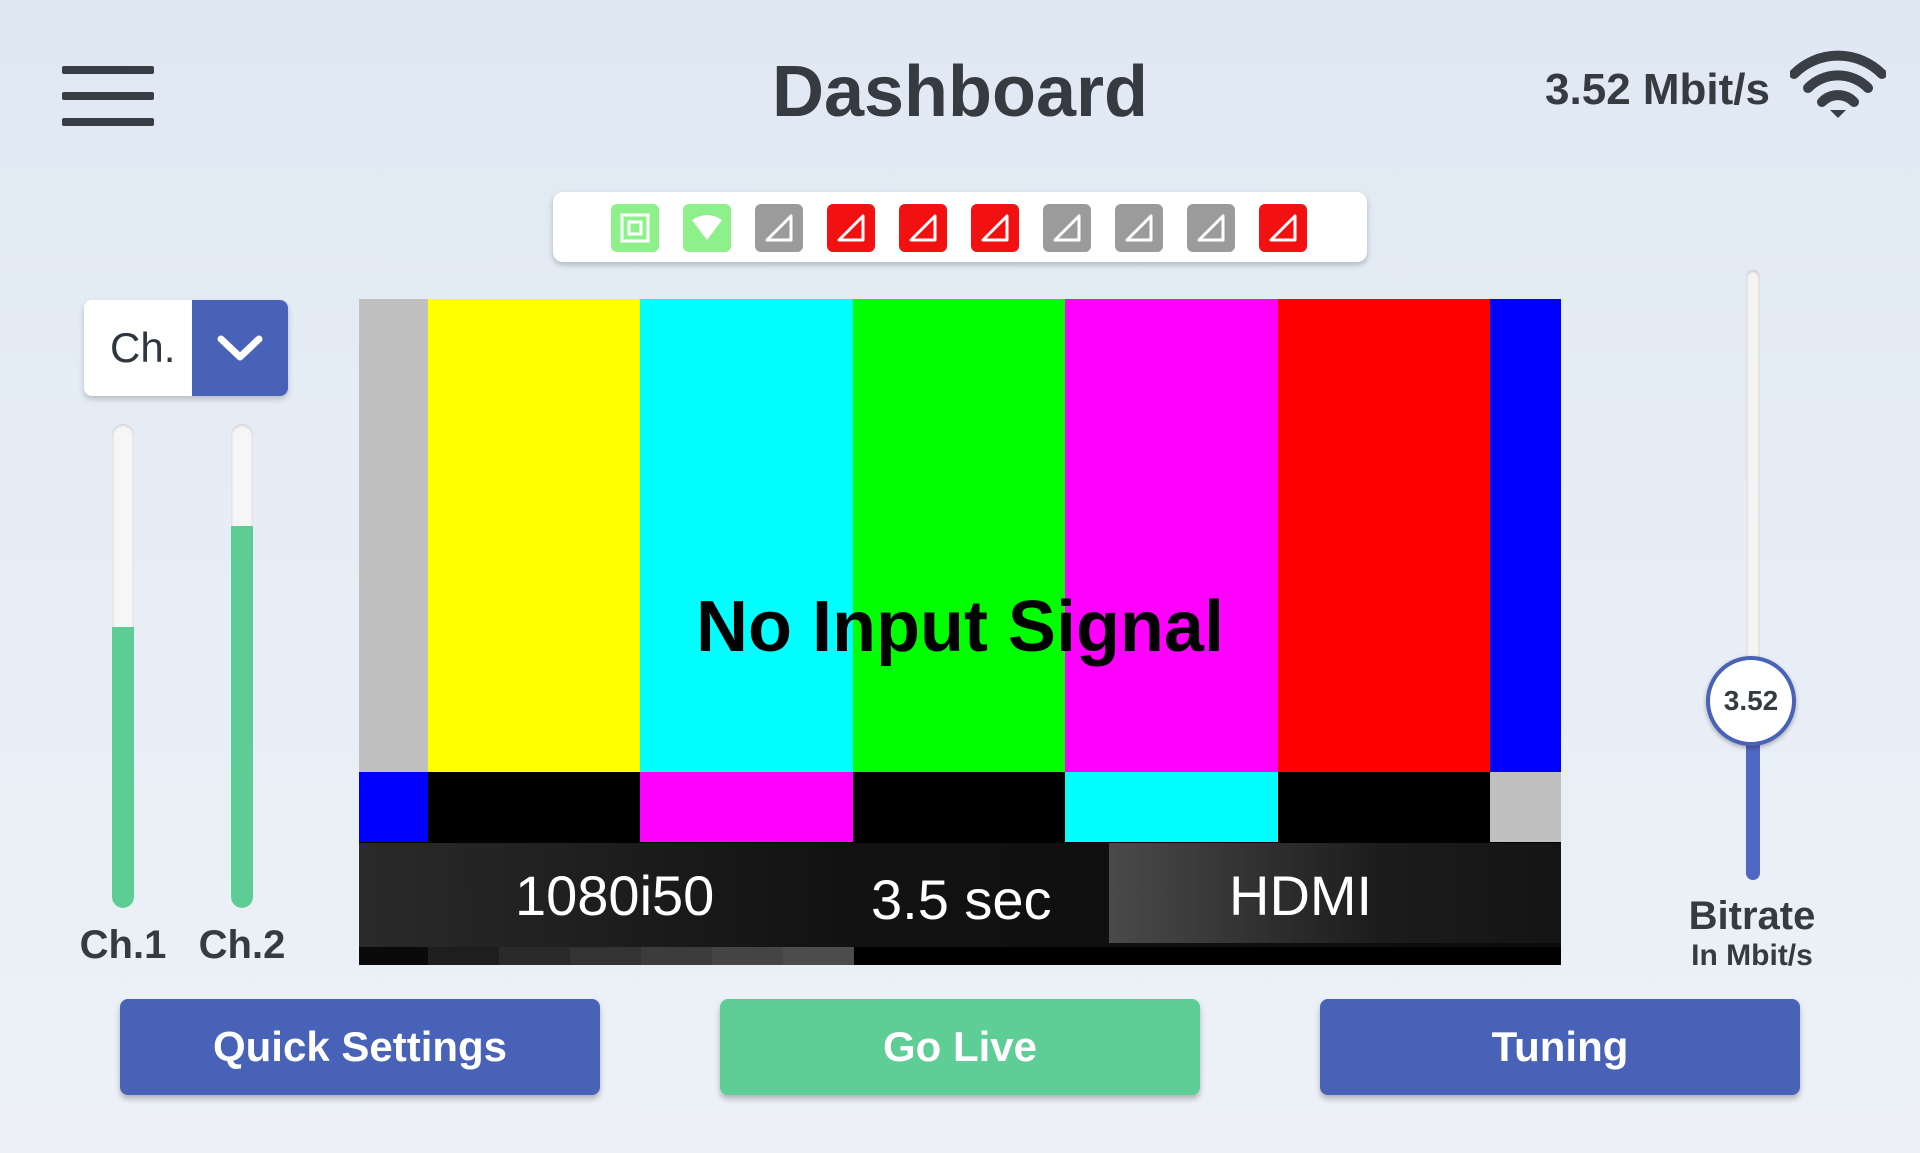  I want to click on input-source-readout: HDMI, so click(1301, 895).